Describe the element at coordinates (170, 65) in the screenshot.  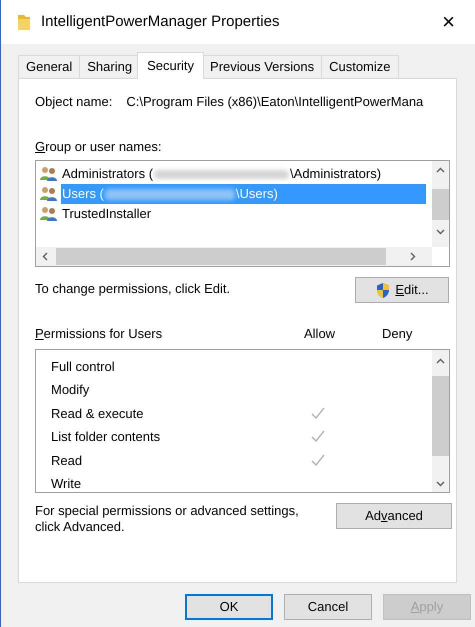
I see `tab: Security` at that location.